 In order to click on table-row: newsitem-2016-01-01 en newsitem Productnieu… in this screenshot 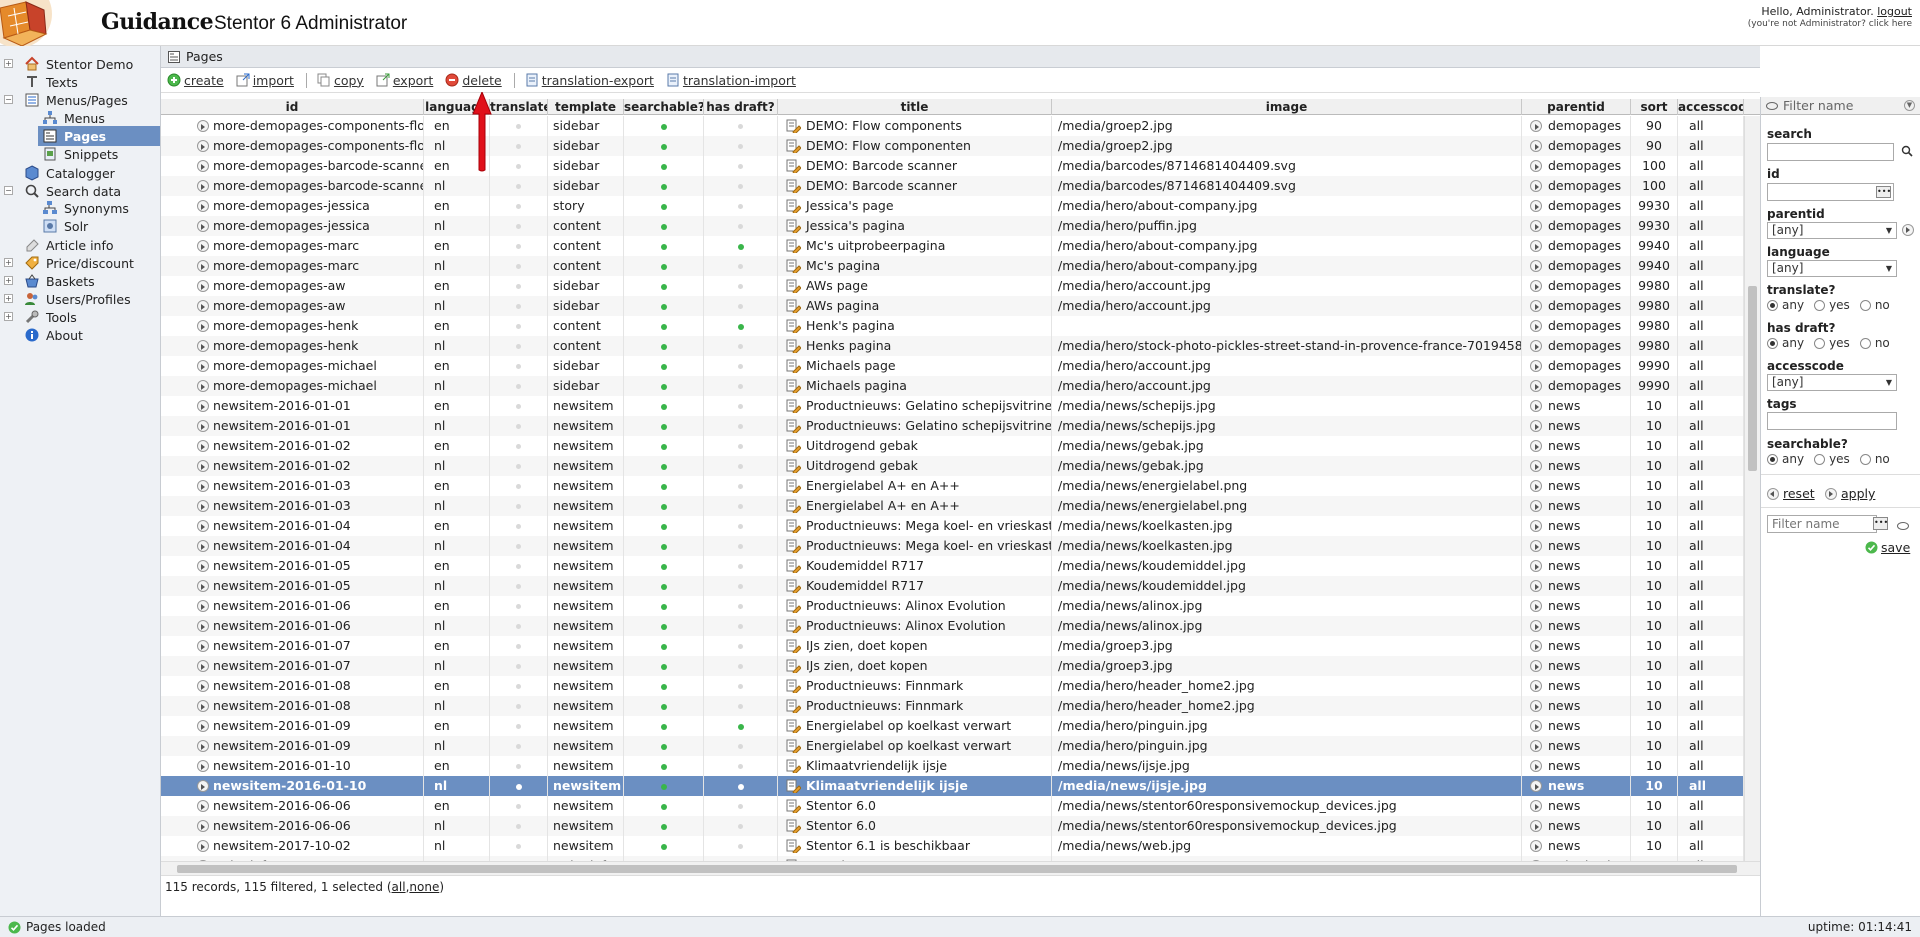, I will do `click(952, 406)`.